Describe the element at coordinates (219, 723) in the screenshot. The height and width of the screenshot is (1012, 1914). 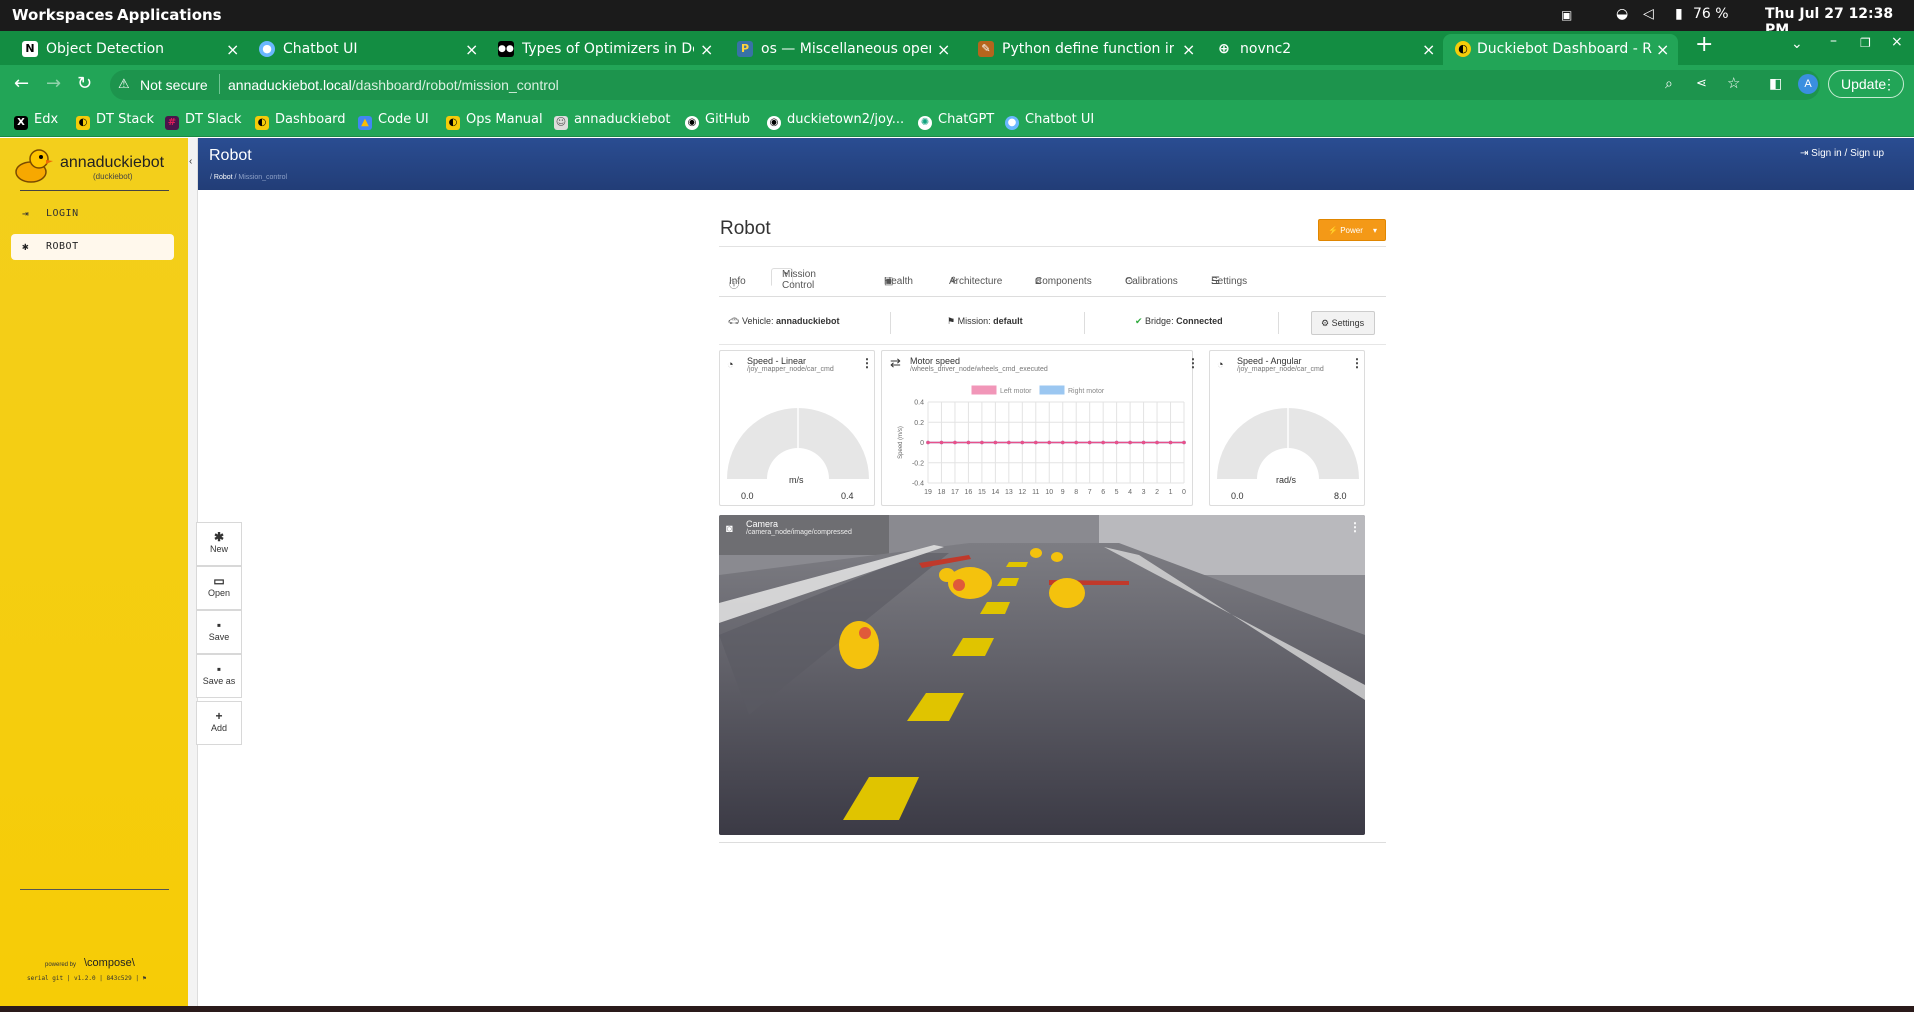
I see `tool-add-button: + Add` at that location.